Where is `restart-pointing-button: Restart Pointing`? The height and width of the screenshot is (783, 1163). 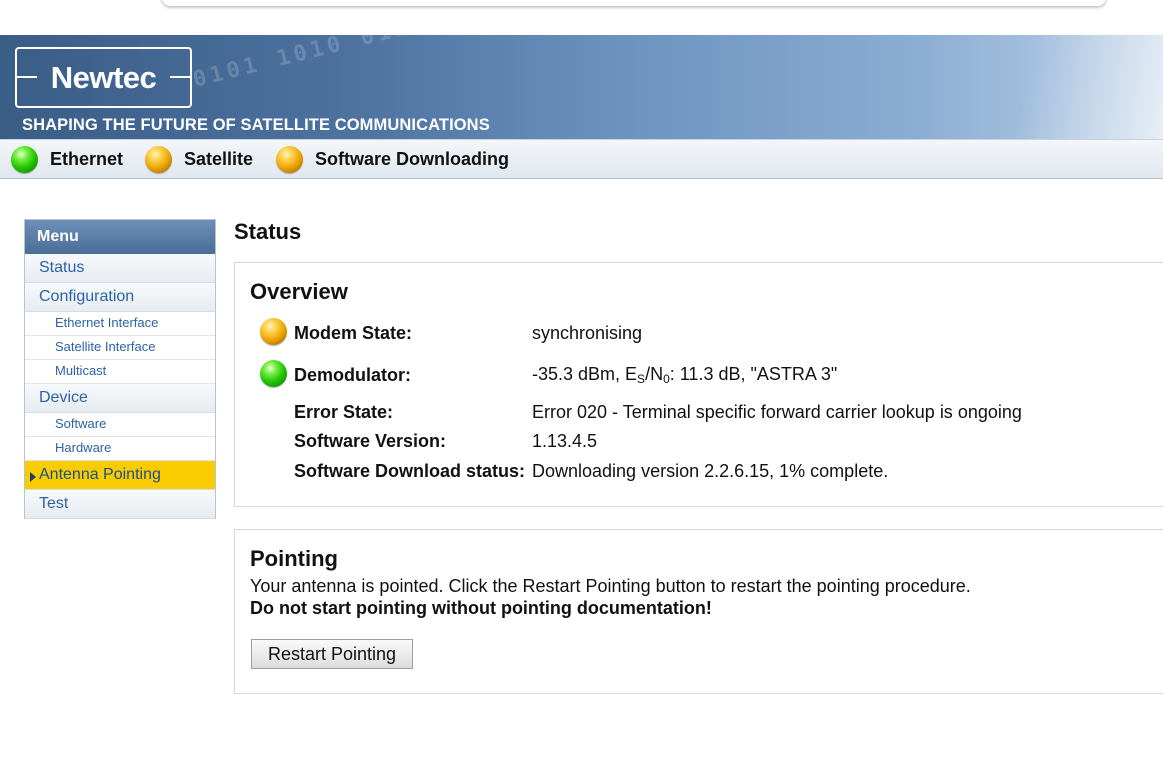
restart-pointing-button: Restart Pointing is located at coordinates (332, 654).